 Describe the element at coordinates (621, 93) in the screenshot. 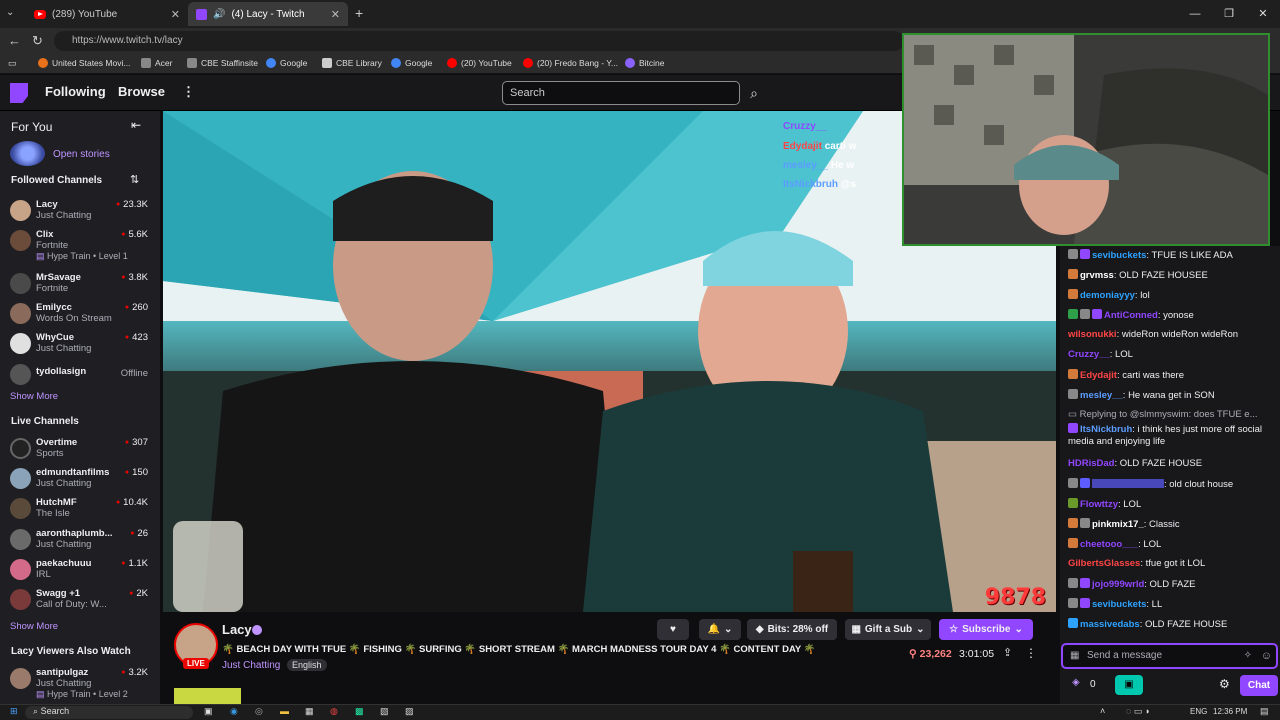

I see `search-input: Search` at that location.